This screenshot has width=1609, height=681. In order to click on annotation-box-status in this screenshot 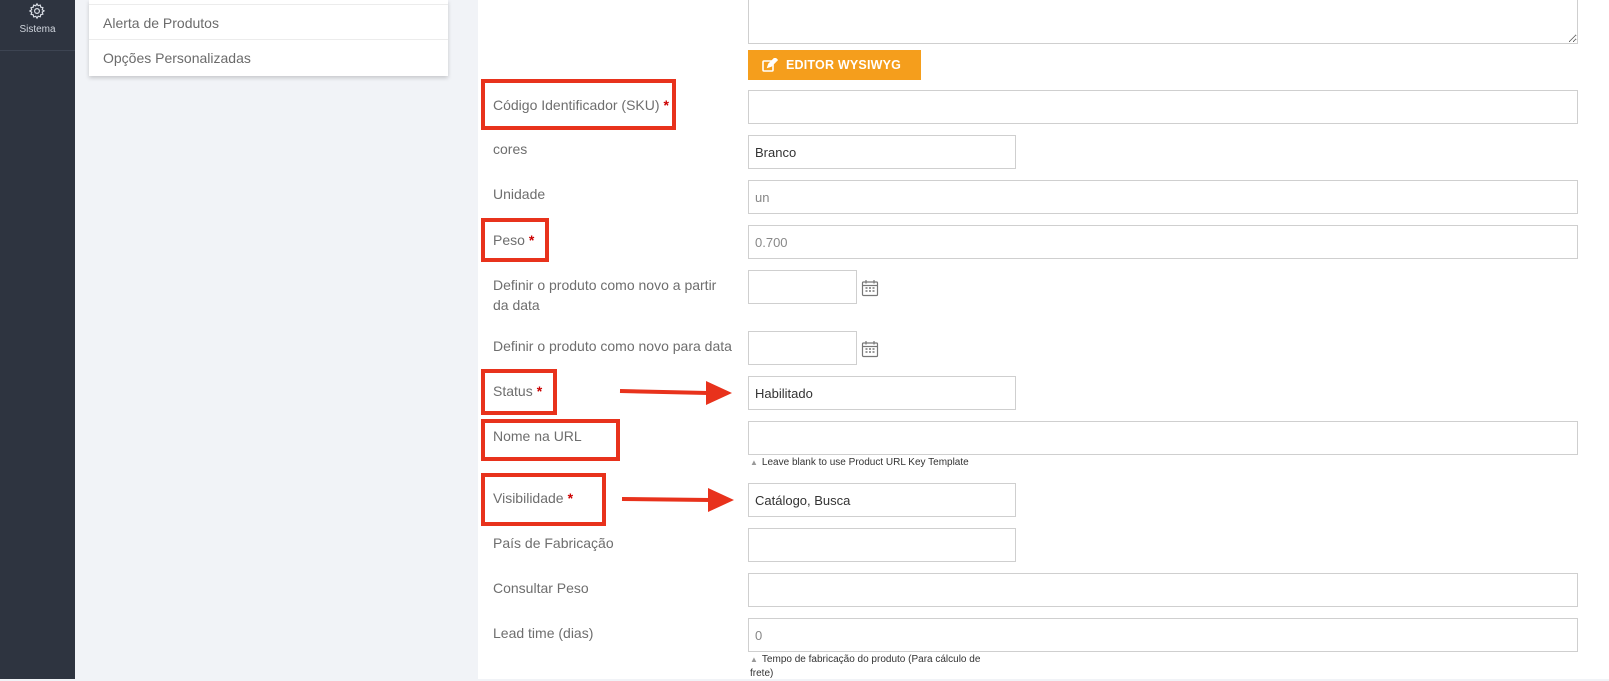, I will do `click(519, 392)`.